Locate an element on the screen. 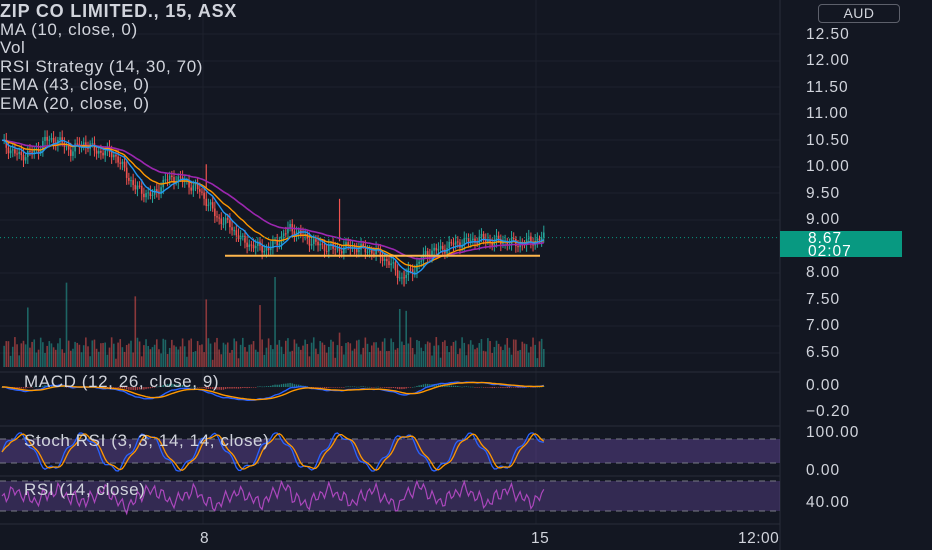 Image resolution: width=932 pixels, height=550 pixels. stoch-label: Stoch RSI (3, 3, 14, 14, close) is located at coordinates (146, 441).